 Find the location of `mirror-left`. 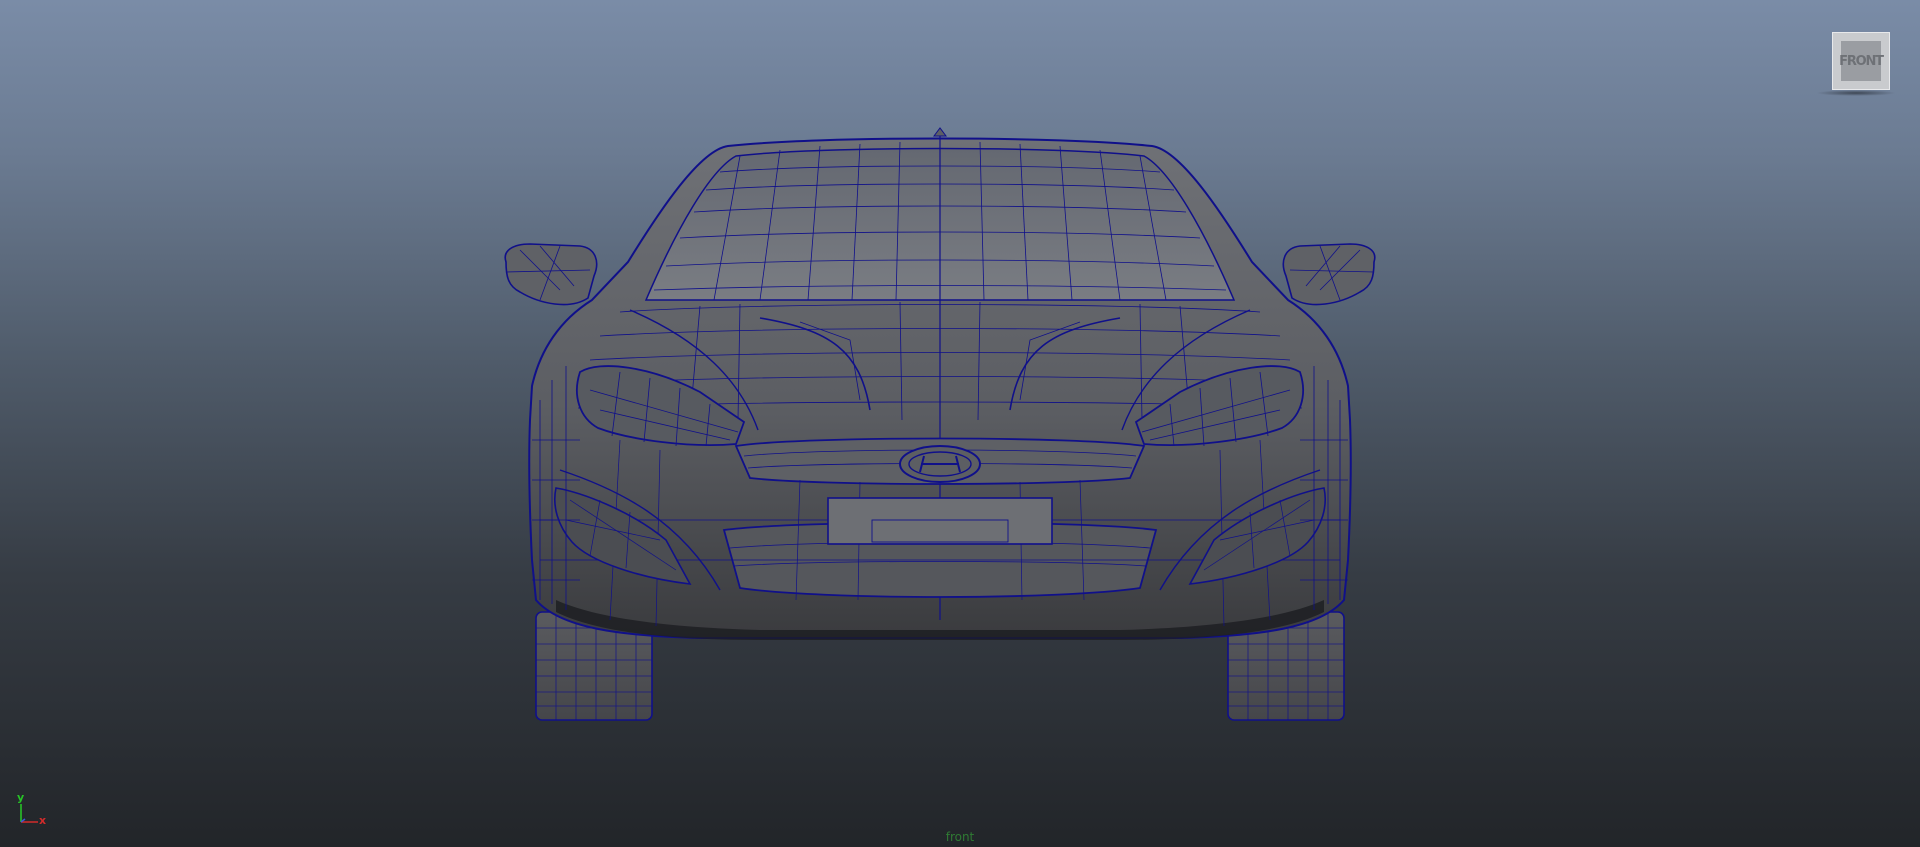

mirror-left is located at coordinates (551, 274).